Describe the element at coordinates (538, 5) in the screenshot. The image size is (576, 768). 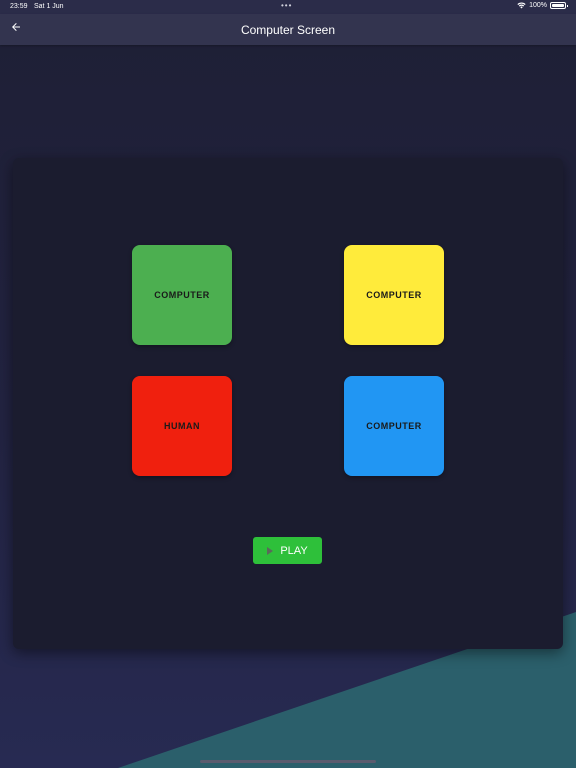
I see `battery-percentage: 100%` at that location.